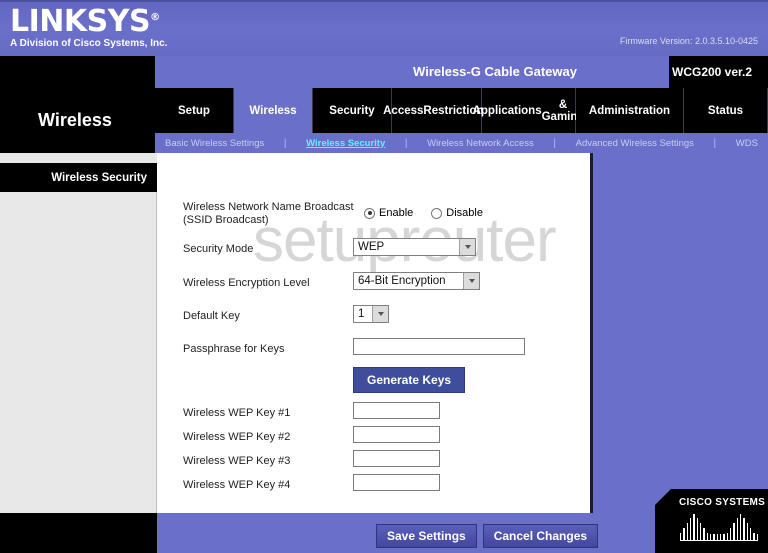 The height and width of the screenshot is (553, 768). I want to click on footer-left-black, so click(78, 533).